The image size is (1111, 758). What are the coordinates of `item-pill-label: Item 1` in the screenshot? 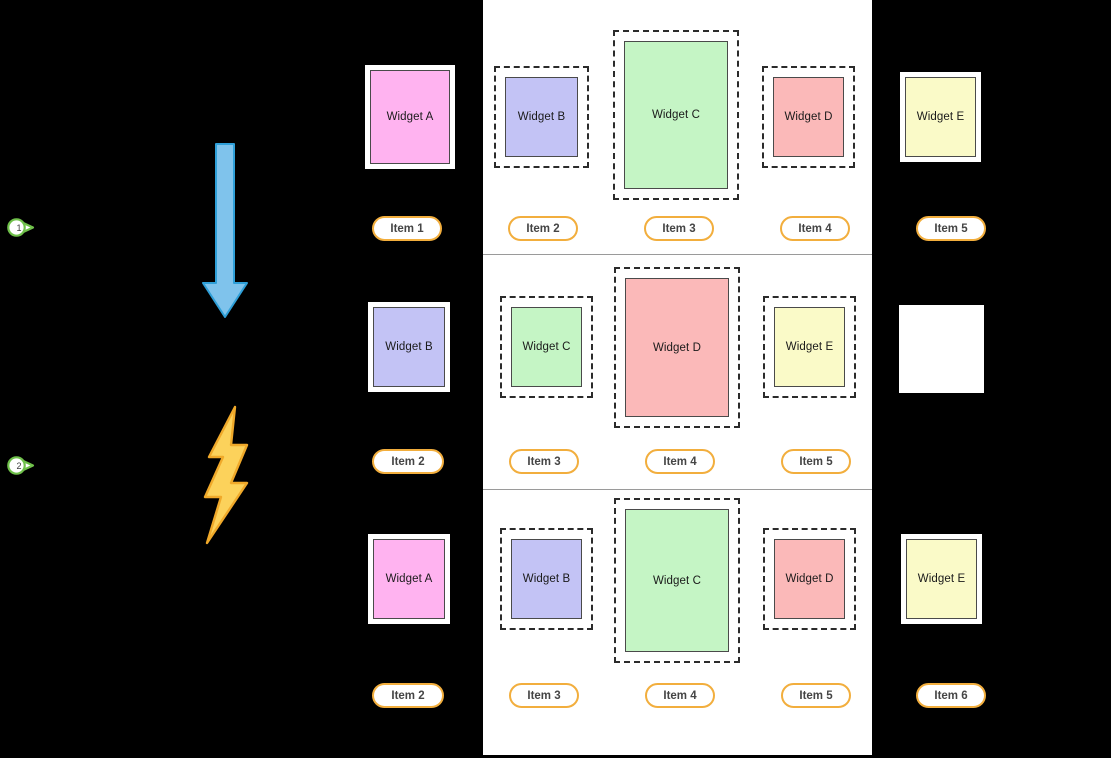 It's located at (407, 228).